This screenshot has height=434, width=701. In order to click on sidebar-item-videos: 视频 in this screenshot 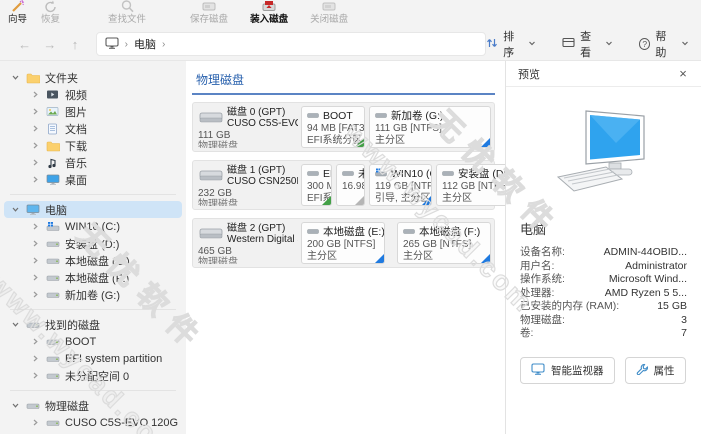, I will do `click(93, 94)`.